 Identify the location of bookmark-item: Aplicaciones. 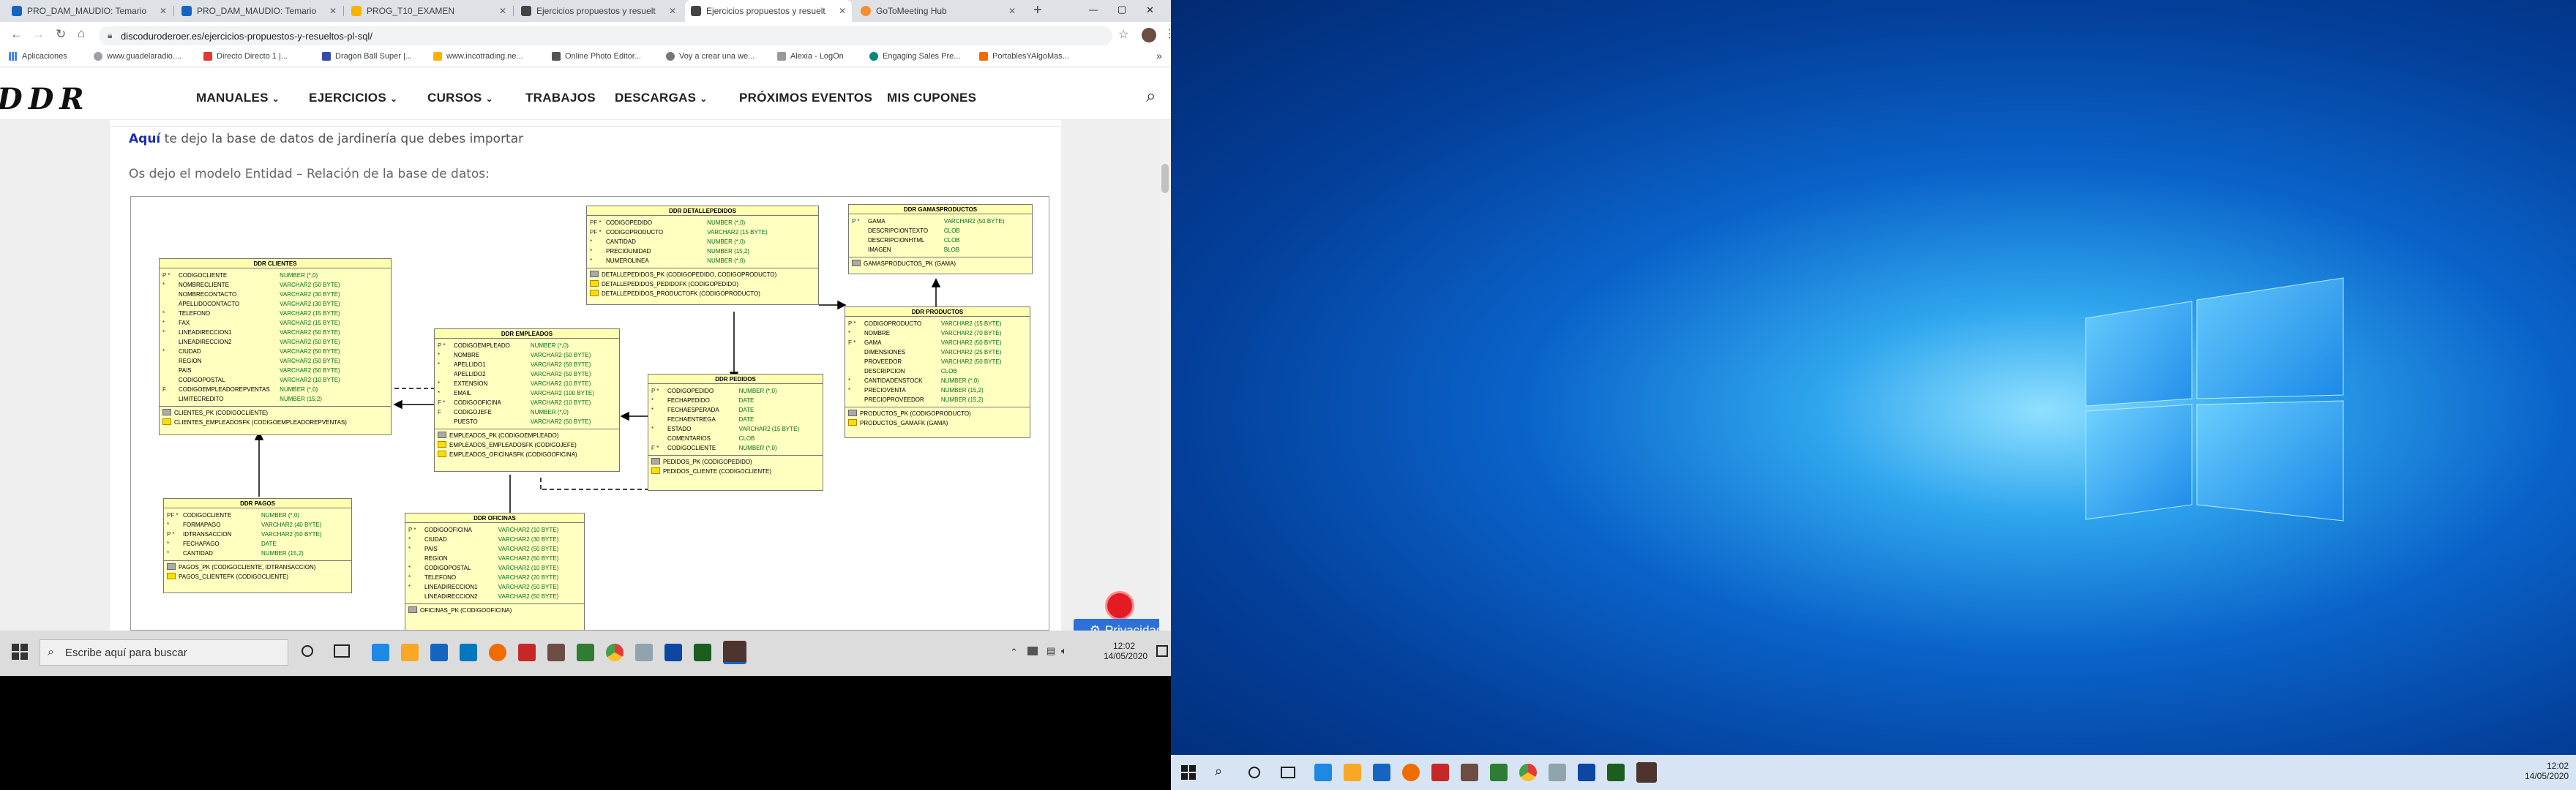
(38, 57).